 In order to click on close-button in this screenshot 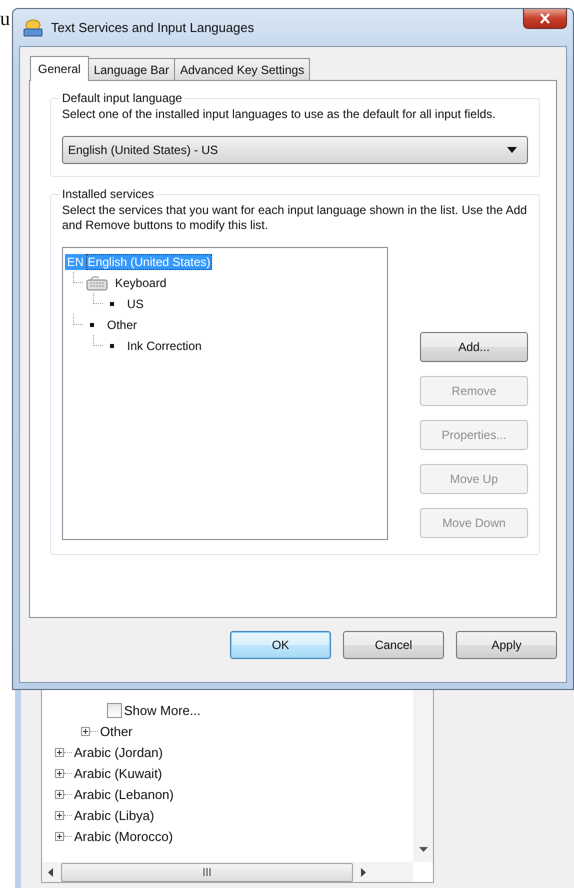, I will do `click(545, 19)`.